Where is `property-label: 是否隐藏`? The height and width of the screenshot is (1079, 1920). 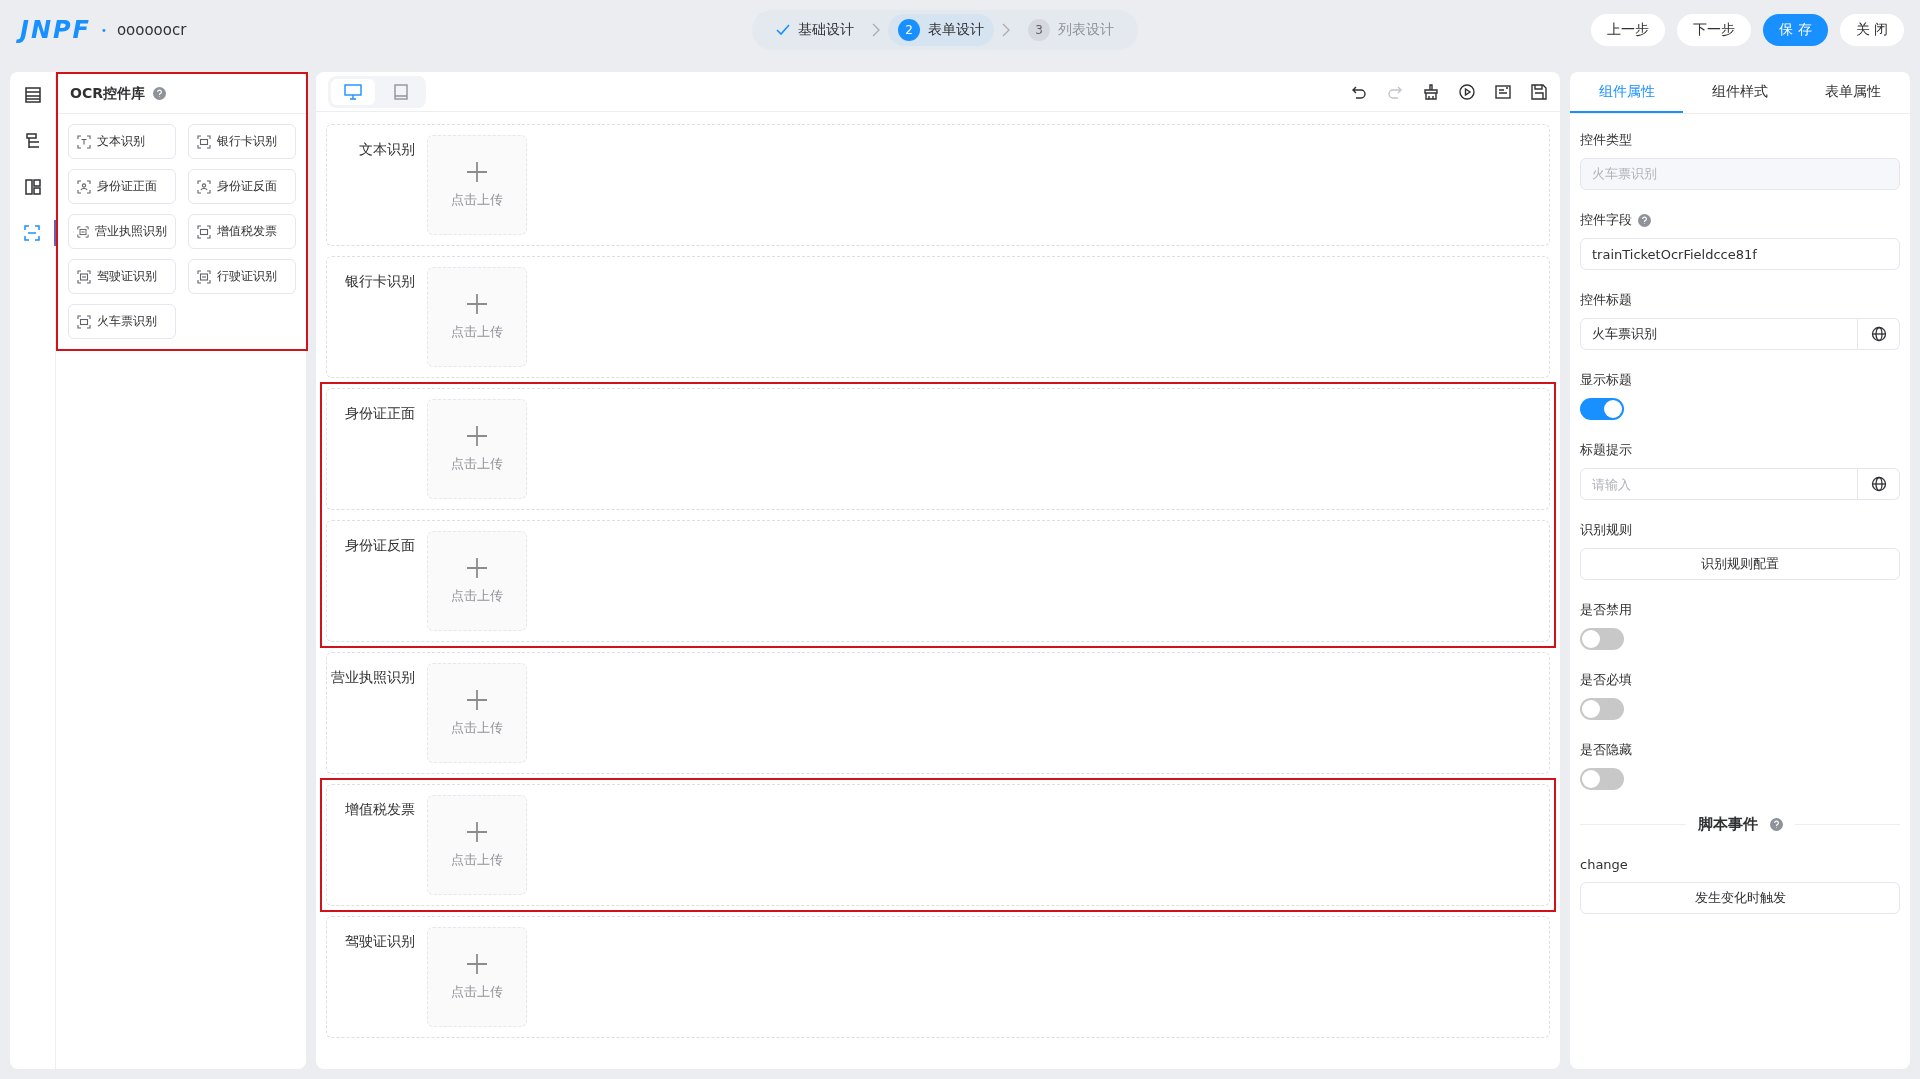 property-label: 是否隐藏 is located at coordinates (1606, 750).